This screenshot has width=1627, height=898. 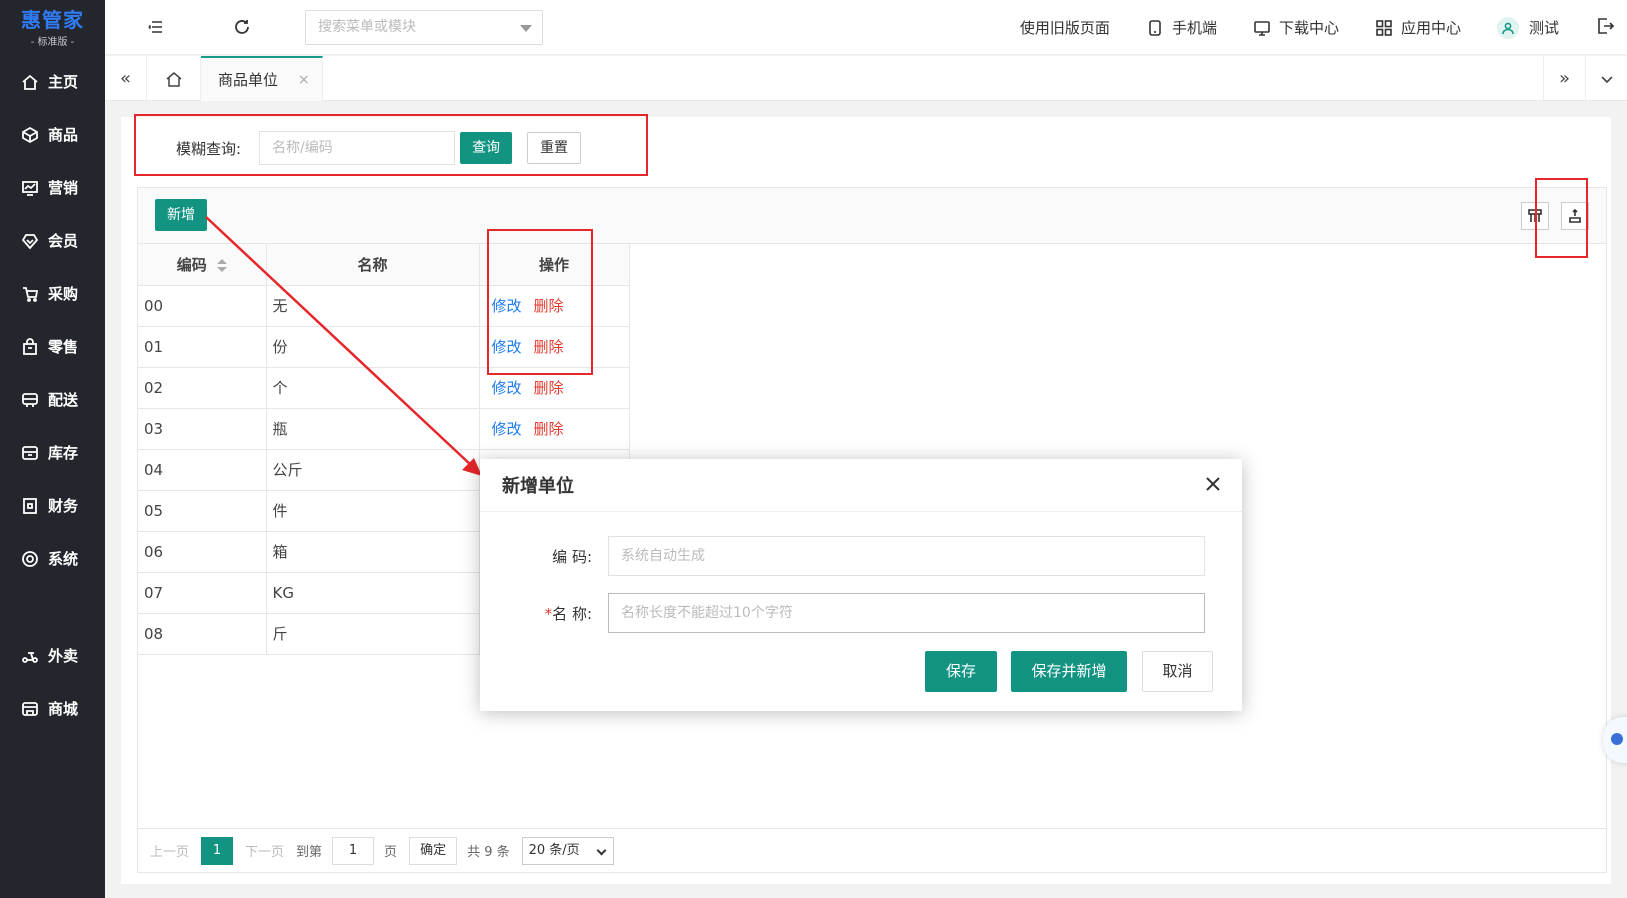 I want to click on sidebar-item-8: 财务, so click(x=52, y=505).